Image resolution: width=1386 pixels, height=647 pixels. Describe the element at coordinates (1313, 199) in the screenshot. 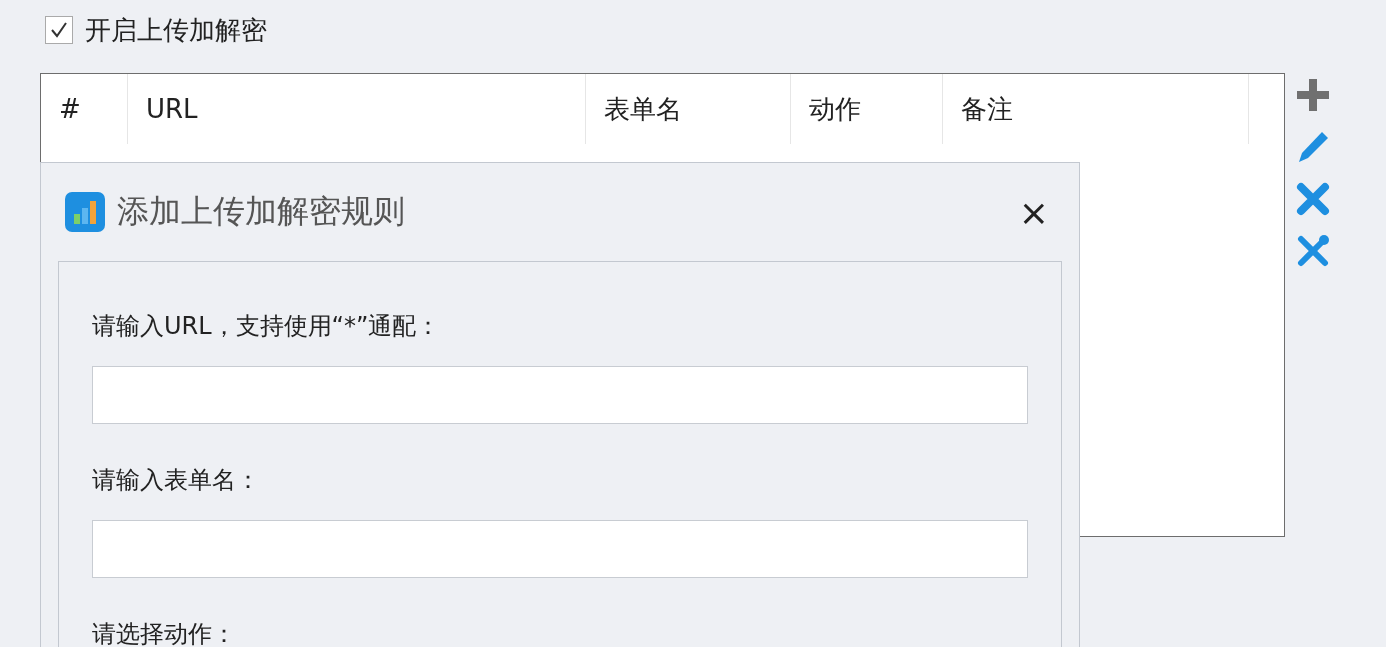

I see `delete-icon` at that location.